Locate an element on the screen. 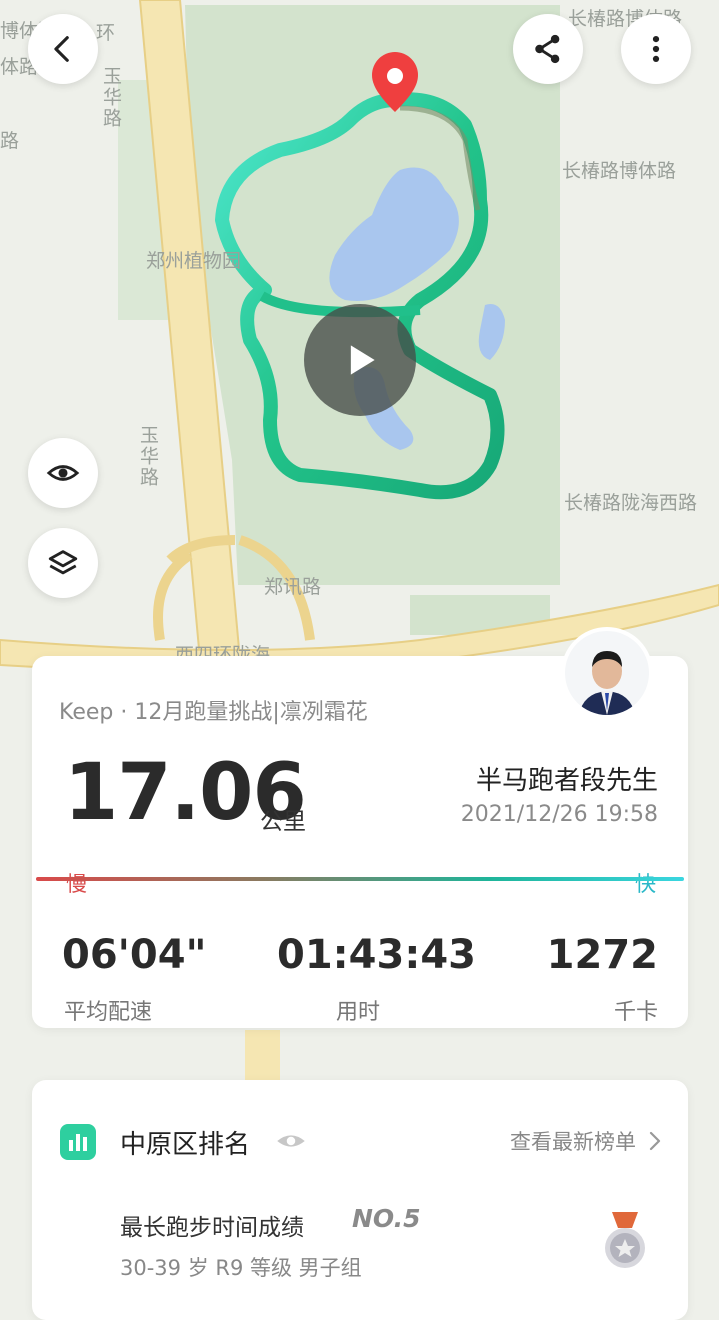  pace-slow-label: 慢 is located at coordinates (76, 884).